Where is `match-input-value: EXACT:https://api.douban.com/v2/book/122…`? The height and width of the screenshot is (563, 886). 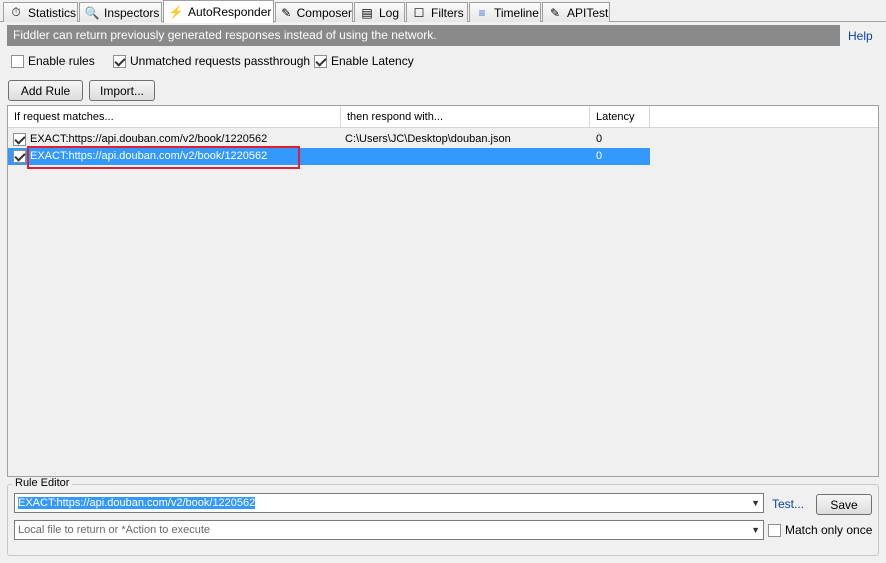 match-input-value: EXACT:https://api.douban.com/v2/book/122… is located at coordinates (137, 503).